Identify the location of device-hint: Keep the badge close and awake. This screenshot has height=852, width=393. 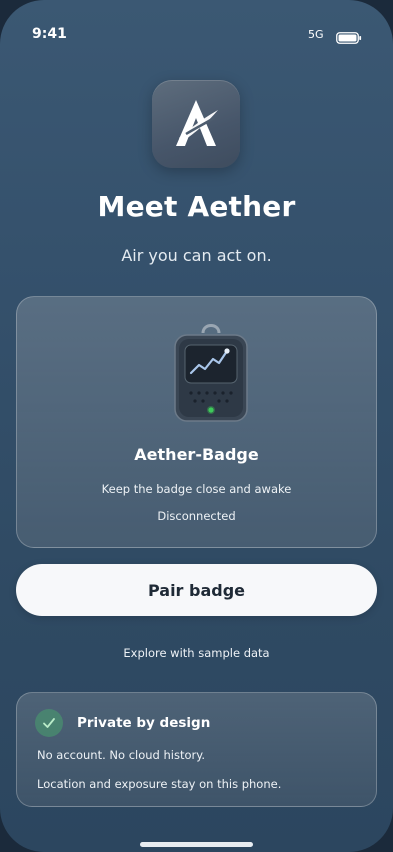
(196, 489).